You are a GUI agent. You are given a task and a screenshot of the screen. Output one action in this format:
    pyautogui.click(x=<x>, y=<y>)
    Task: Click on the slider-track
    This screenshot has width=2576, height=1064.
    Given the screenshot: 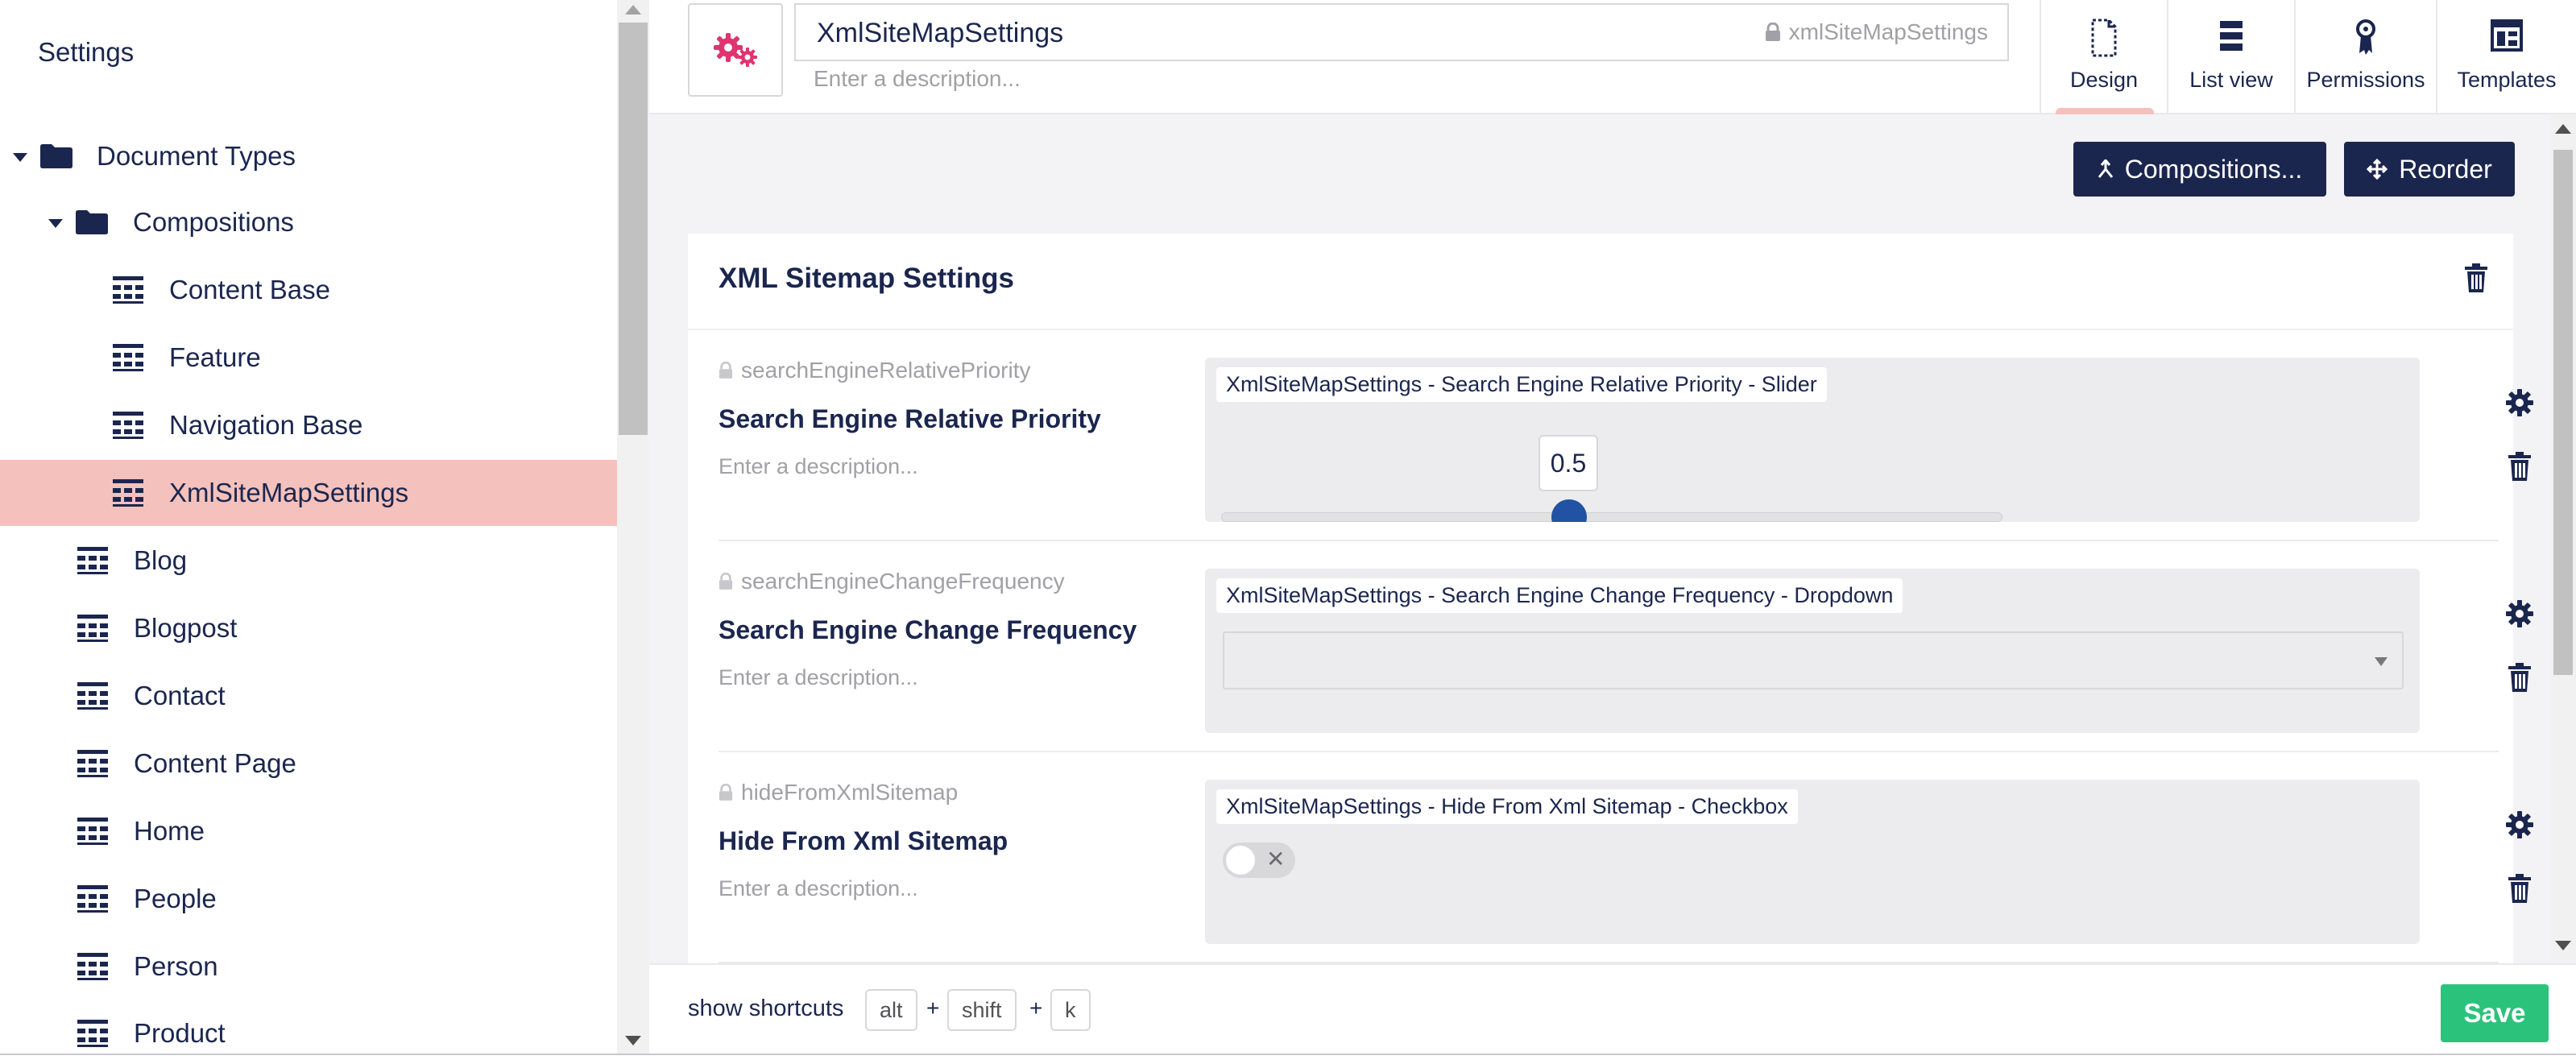 What is the action you would take?
    pyautogui.click(x=1611, y=517)
    